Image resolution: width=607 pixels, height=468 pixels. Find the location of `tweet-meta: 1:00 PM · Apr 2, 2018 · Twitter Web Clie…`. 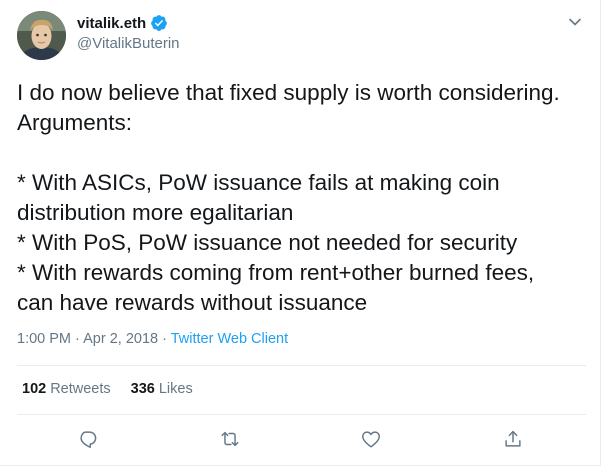

tweet-meta: 1:00 PM · Apr 2, 2018 · Twitter Web Clie… is located at coordinates (152, 339).